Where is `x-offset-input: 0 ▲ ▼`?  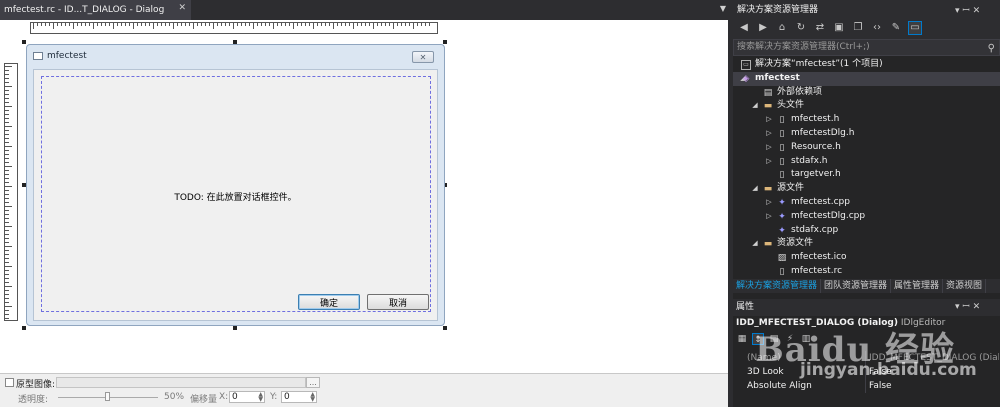
x-offset-input: 0 ▲ ▼ is located at coordinates (247, 397).